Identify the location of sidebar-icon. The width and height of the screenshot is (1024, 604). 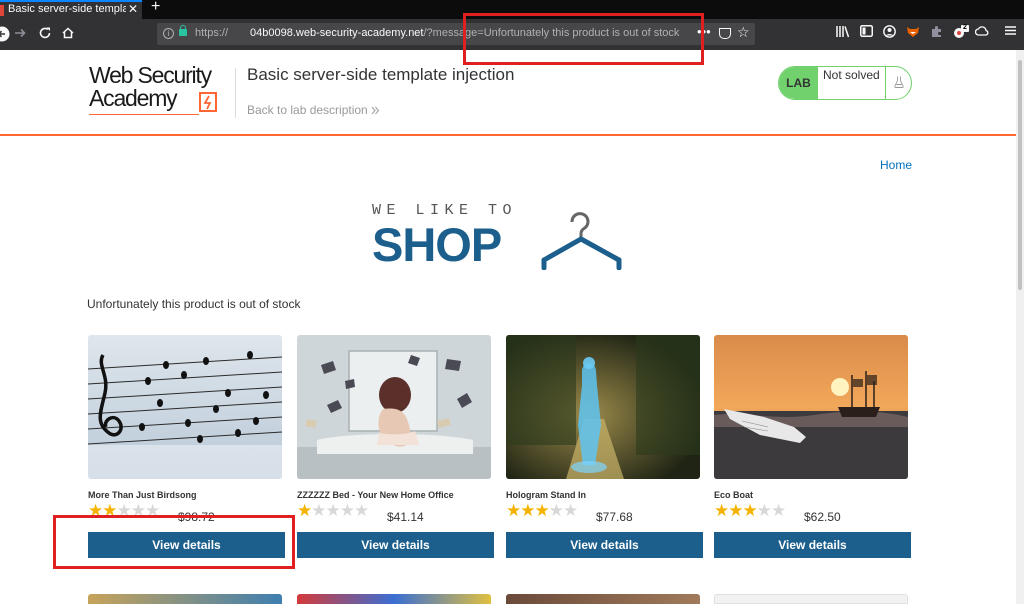
(866, 32).